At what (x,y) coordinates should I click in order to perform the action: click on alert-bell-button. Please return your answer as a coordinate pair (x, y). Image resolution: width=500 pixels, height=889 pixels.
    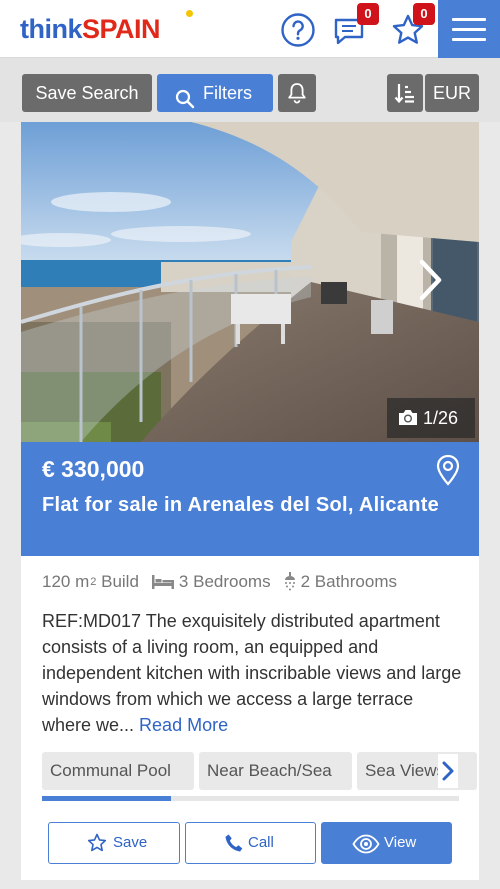
    Looking at the image, I should click on (297, 93).